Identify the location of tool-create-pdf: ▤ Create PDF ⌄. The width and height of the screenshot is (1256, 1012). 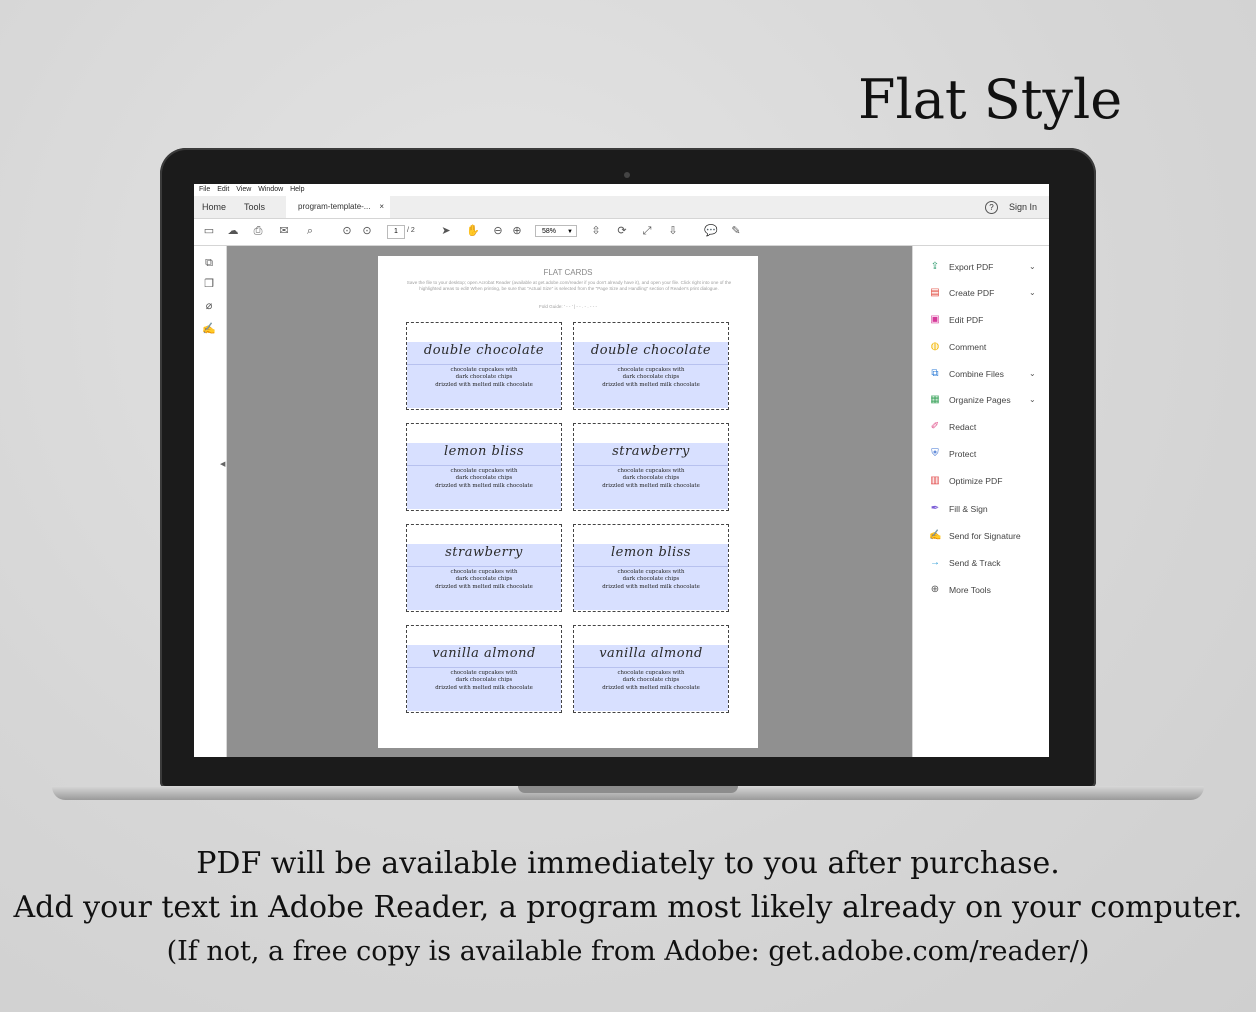
(988, 293).